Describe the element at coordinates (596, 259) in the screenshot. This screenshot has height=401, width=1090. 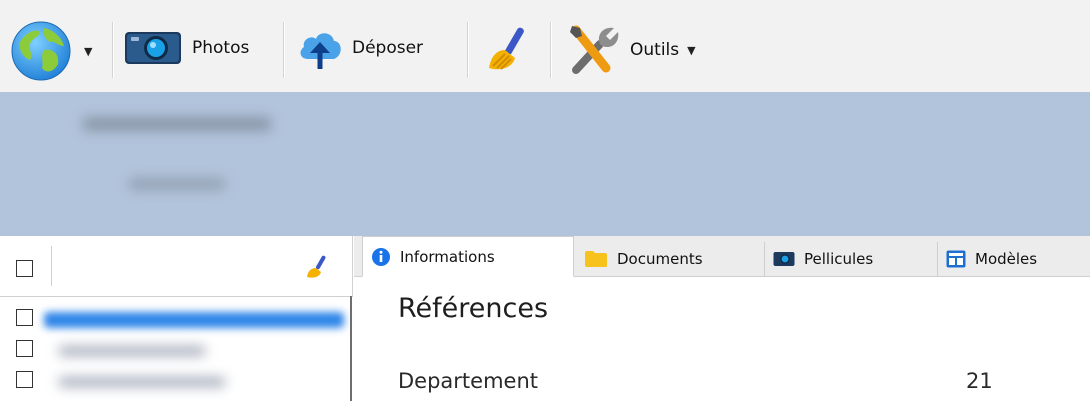
I see `folder-icon` at that location.